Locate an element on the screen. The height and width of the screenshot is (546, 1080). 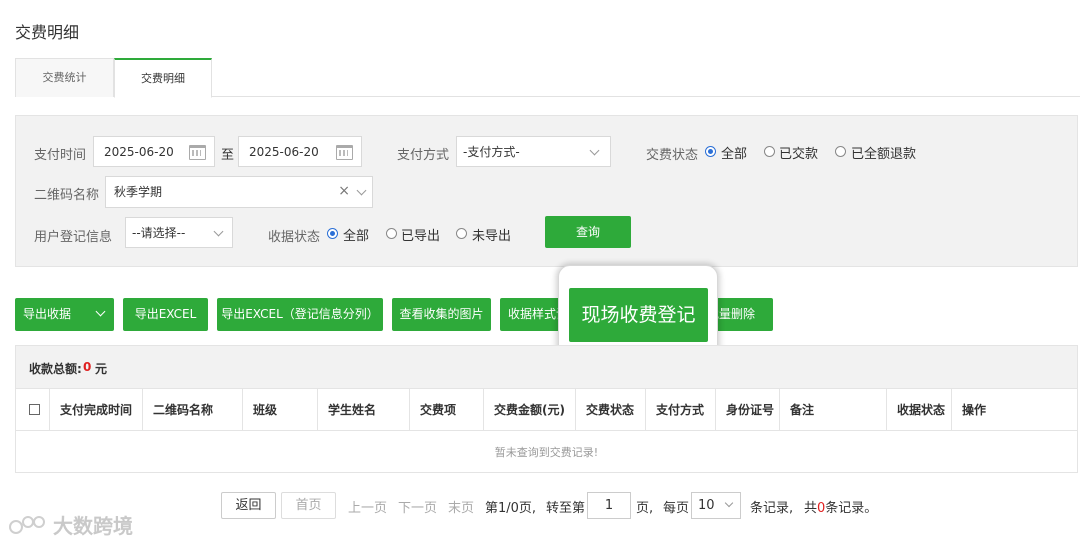
status-option-refunded: 已全额退款 is located at coordinates (883, 152).